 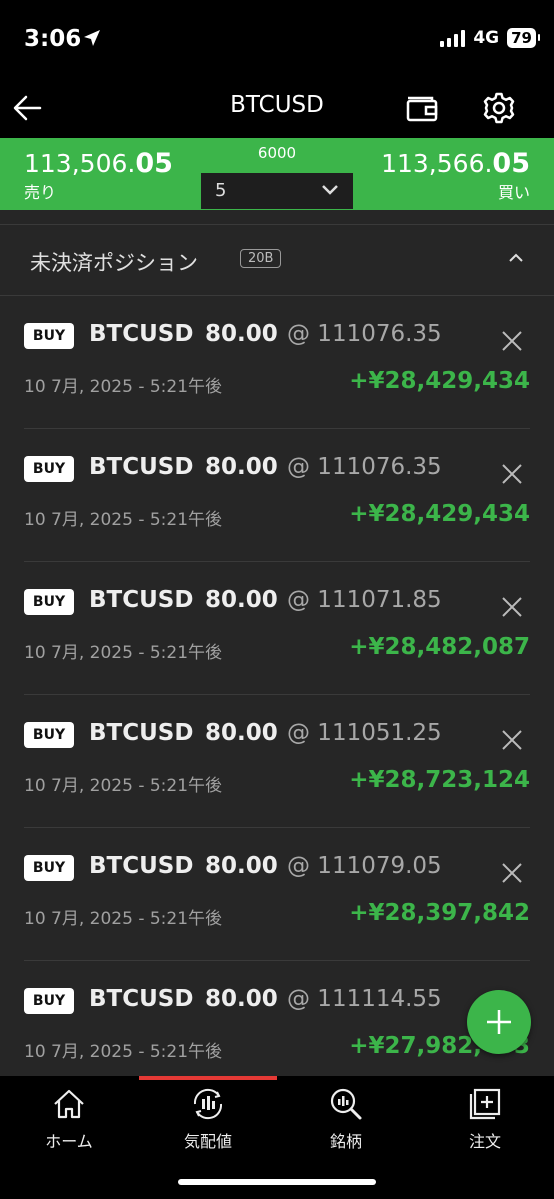 I want to click on position-price: @ 111071.85, so click(x=364, y=600).